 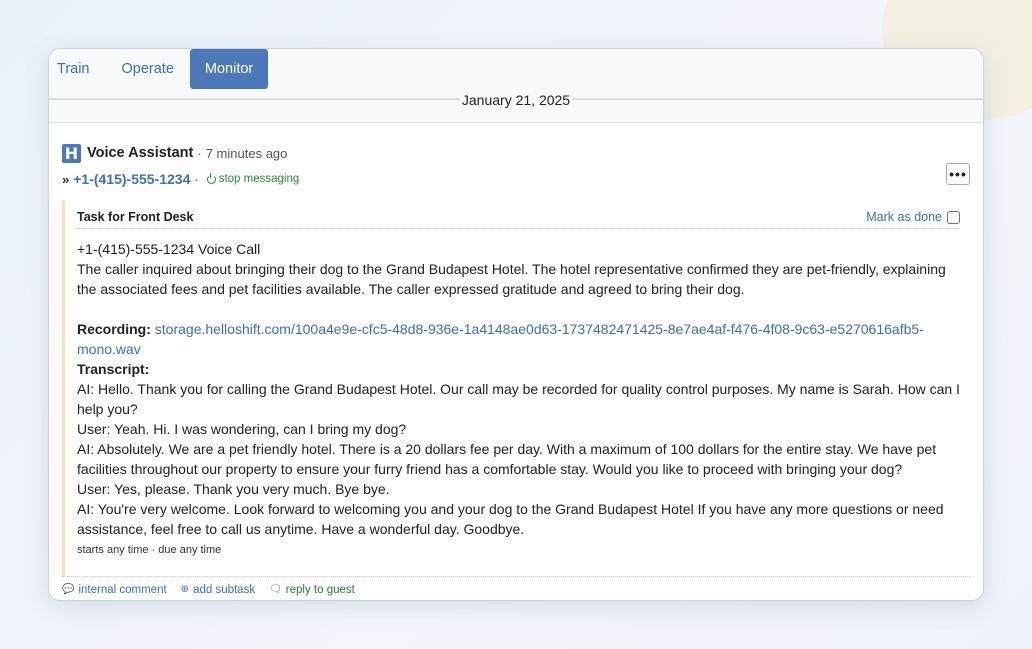 What do you see at coordinates (113, 369) in the screenshot?
I see `transcript-label: Transcript:` at bounding box center [113, 369].